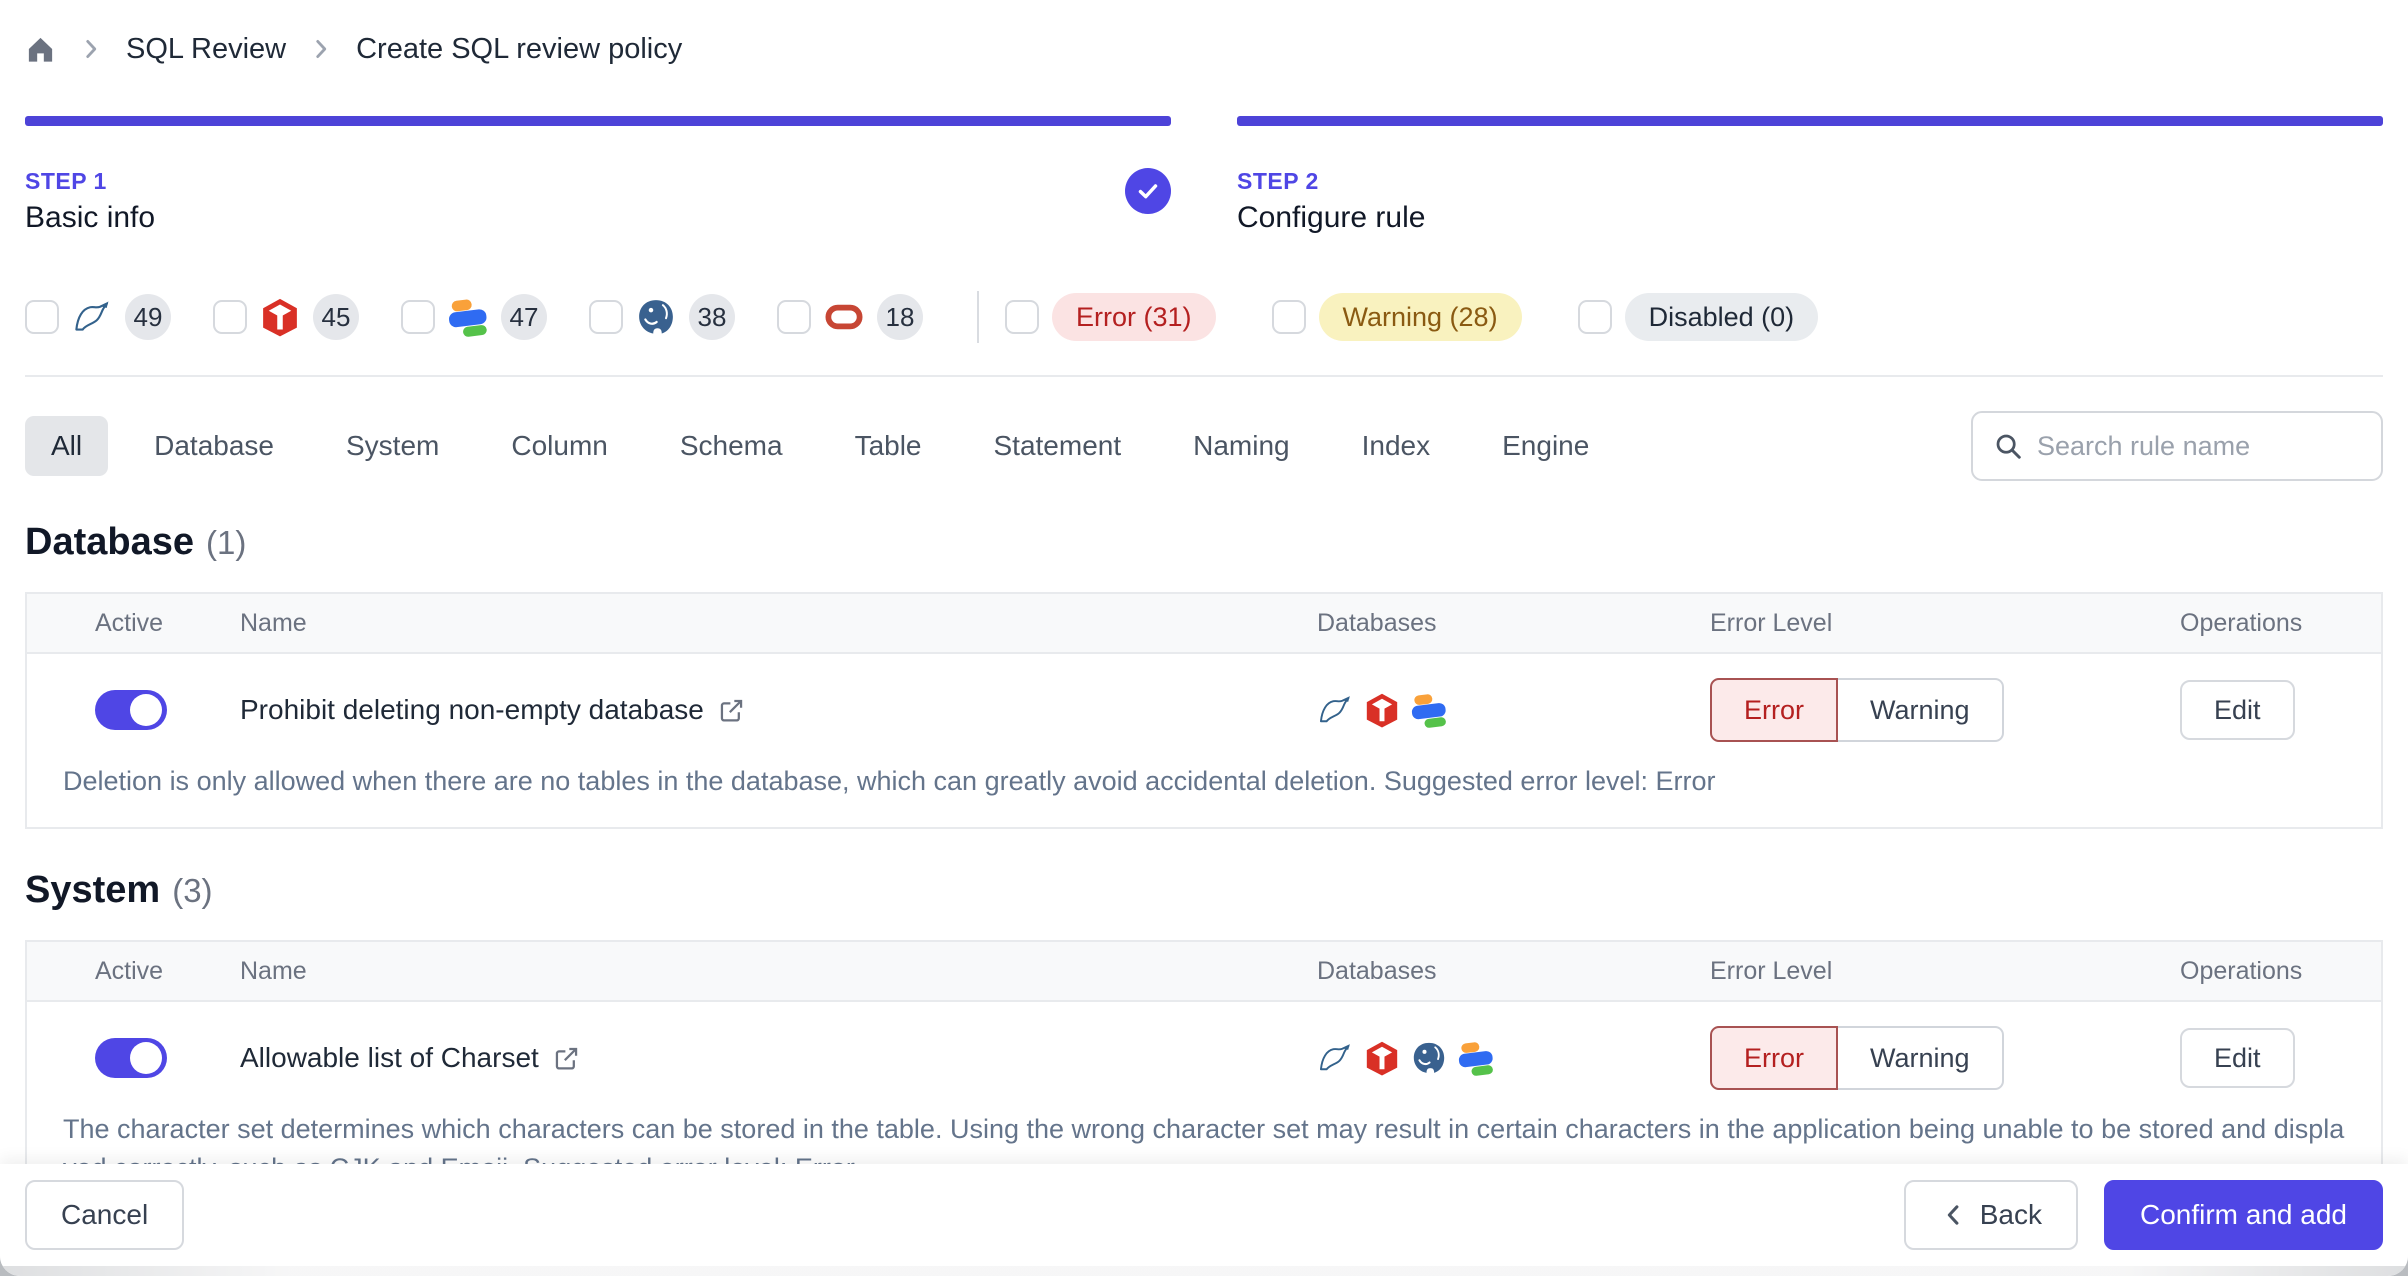 The image size is (2408, 1276). Describe the element at coordinates (90, 217) in the screenshot. I see `step-1-name: Basic info` at that location.